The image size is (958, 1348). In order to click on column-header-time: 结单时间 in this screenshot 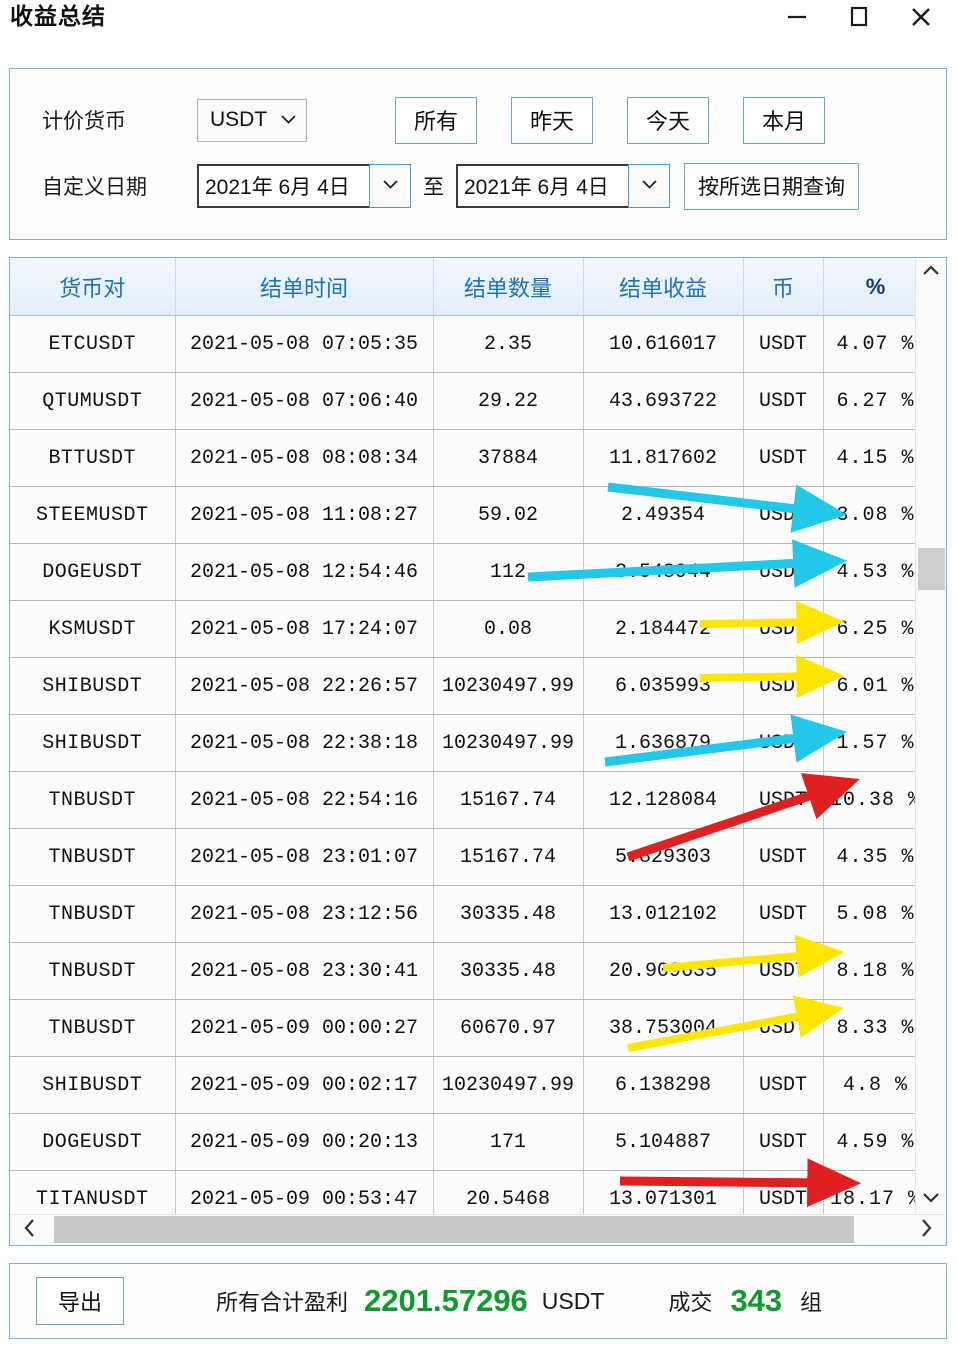, I will do `click(304, 287)`.